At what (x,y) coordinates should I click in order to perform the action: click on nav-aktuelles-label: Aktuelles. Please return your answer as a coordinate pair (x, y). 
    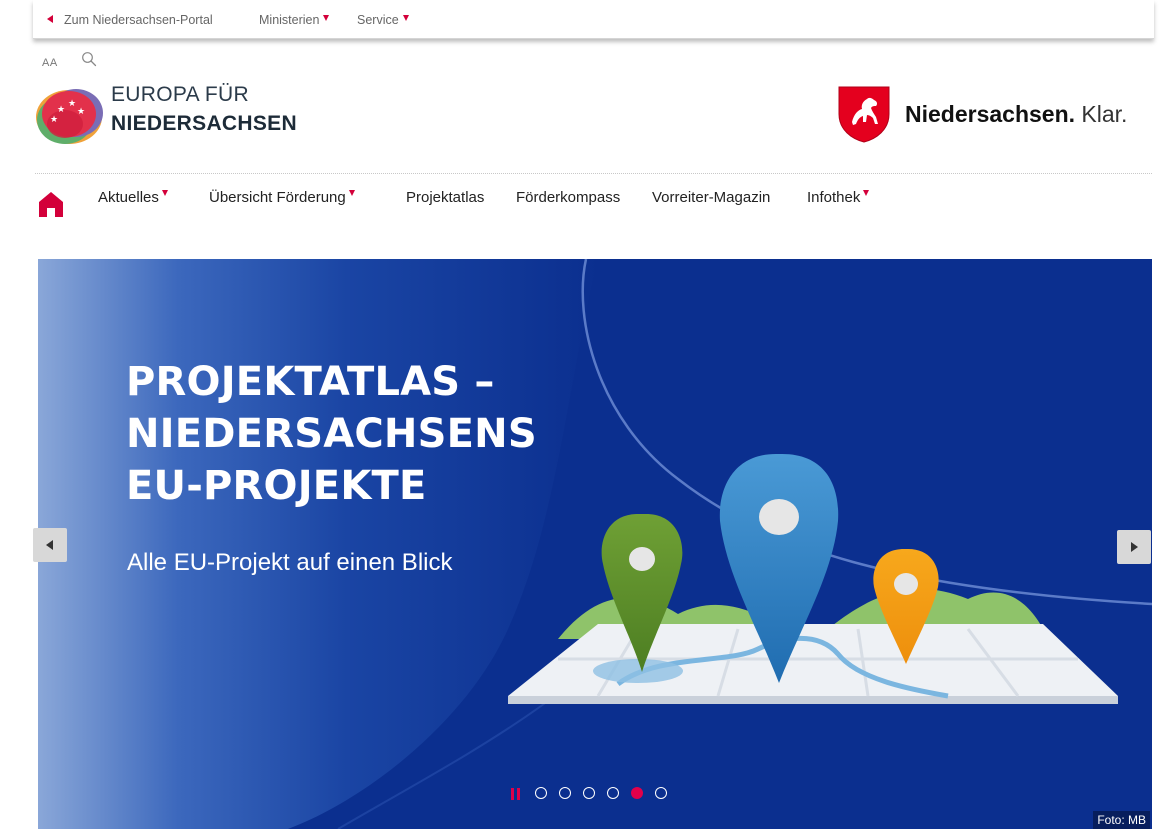
    Looking at the image, I should click on (128, 197).